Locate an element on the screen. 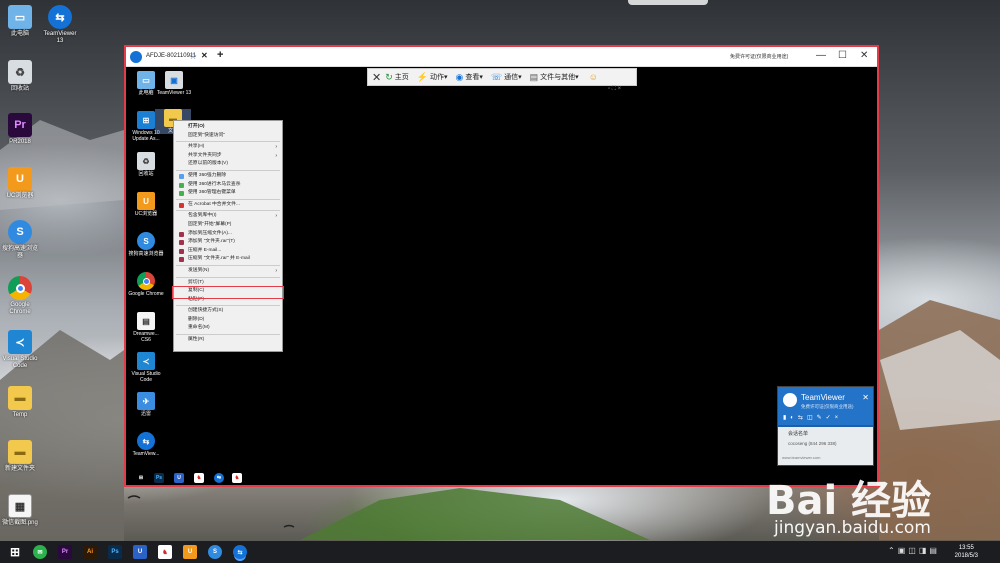 Image resolution: width=1000 pixels, height=563 pixels. desktop-icon-sogou-browser: S 搜狗高速浏览器 is located at coordinates (20, 240).